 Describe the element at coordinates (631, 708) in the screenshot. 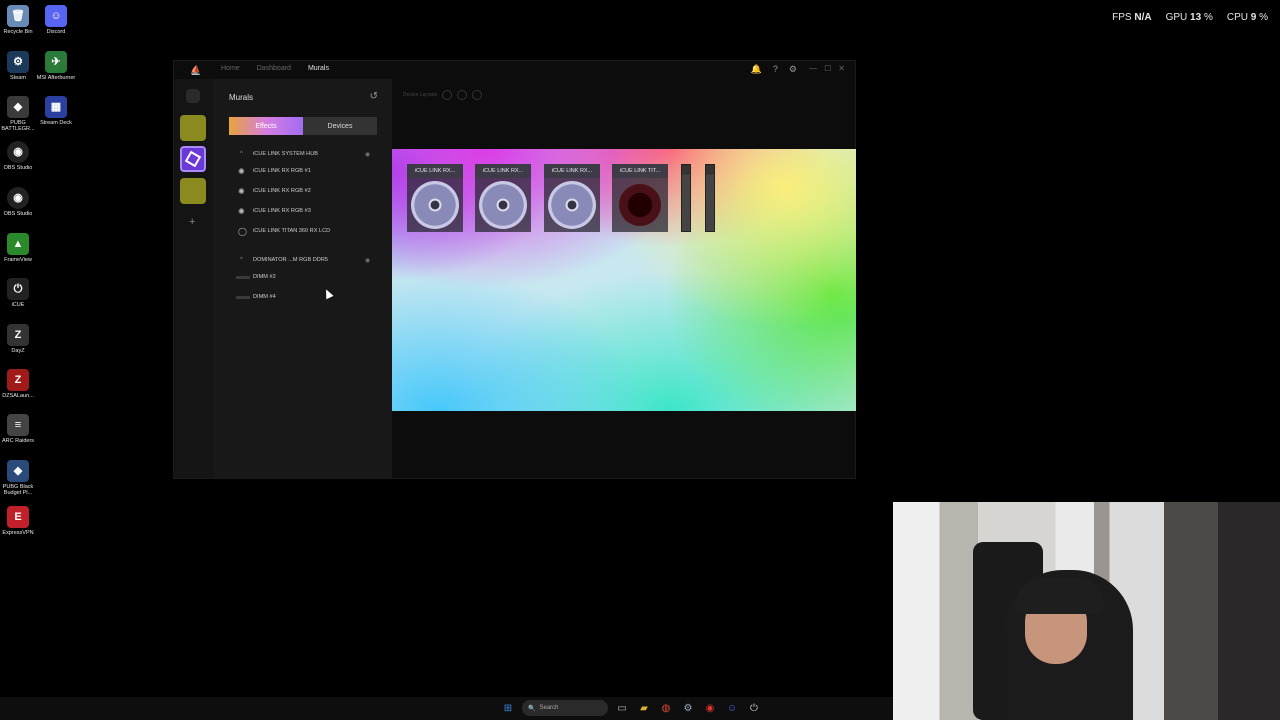

I see `taskbar-icons: ⊞ 🔍 Search ▭ ▰ ◍ ⚙ ◉ ☺ ⏻` at that location.